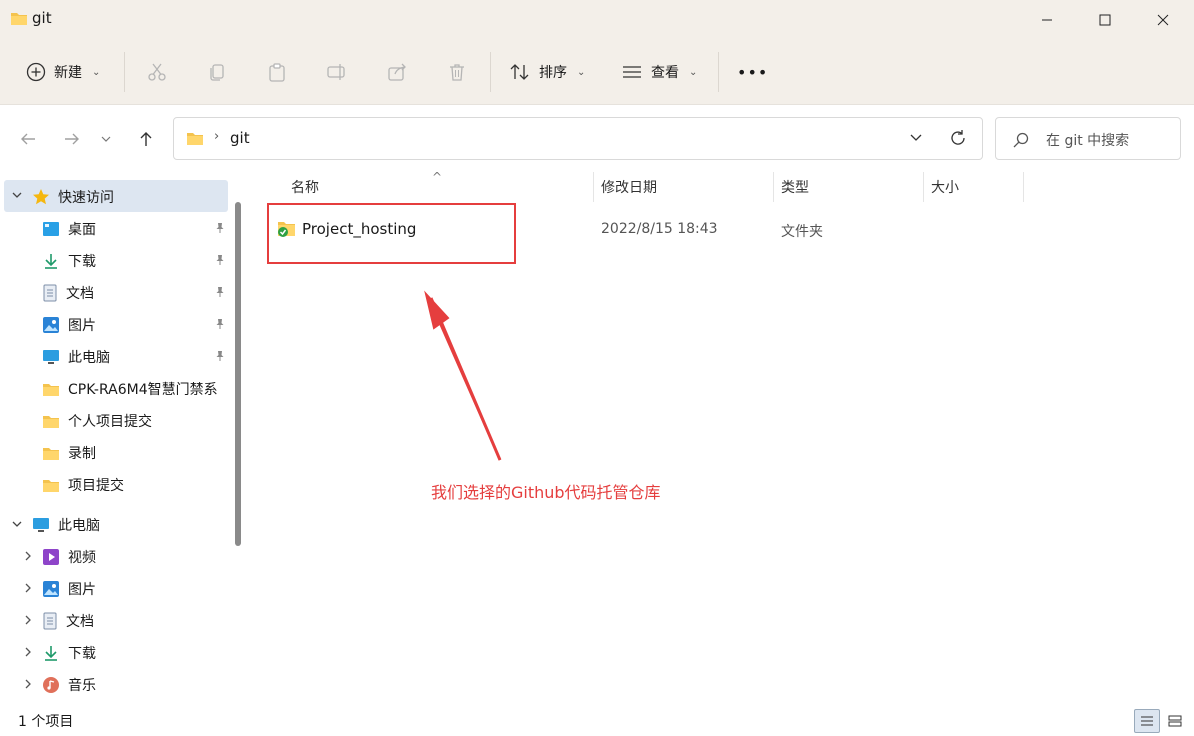 This screenshot has height=736, width=1194. I want to click on file-type: 文件夹, so click(802, 232).